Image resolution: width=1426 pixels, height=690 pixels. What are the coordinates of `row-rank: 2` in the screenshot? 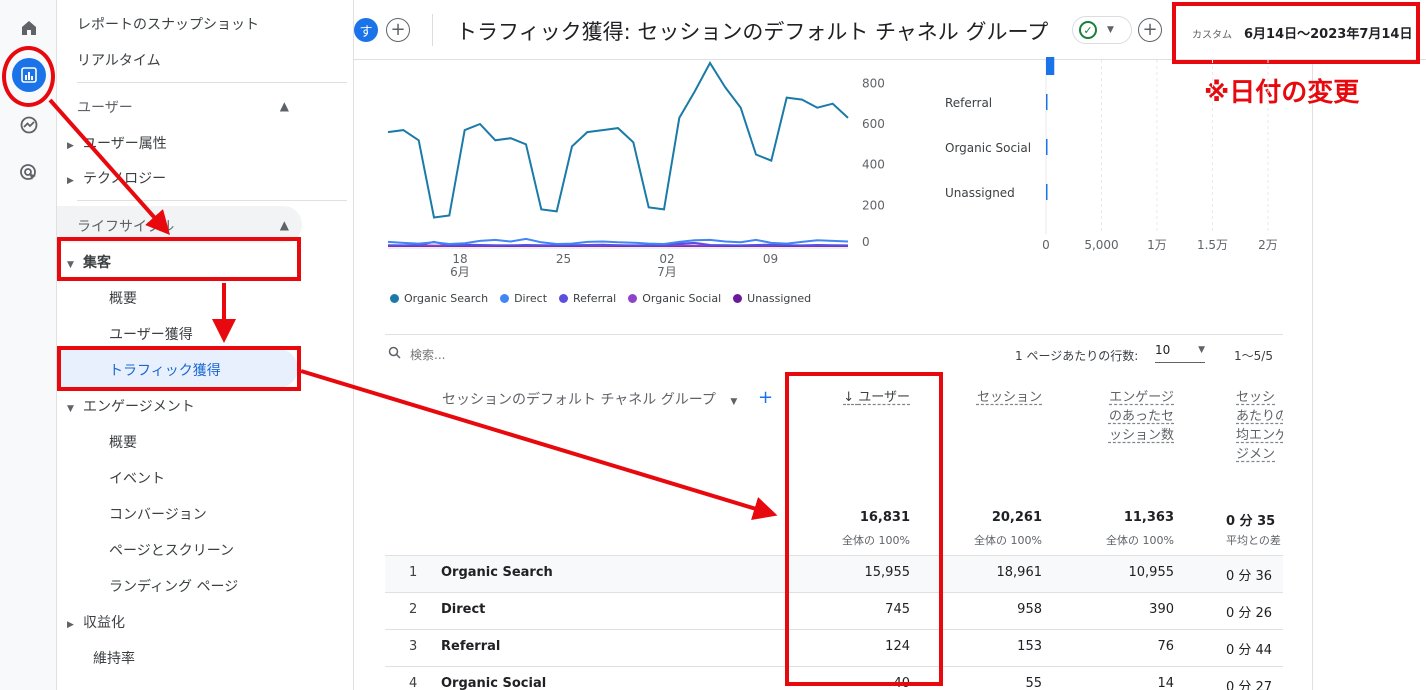 It's located at (413, 609).